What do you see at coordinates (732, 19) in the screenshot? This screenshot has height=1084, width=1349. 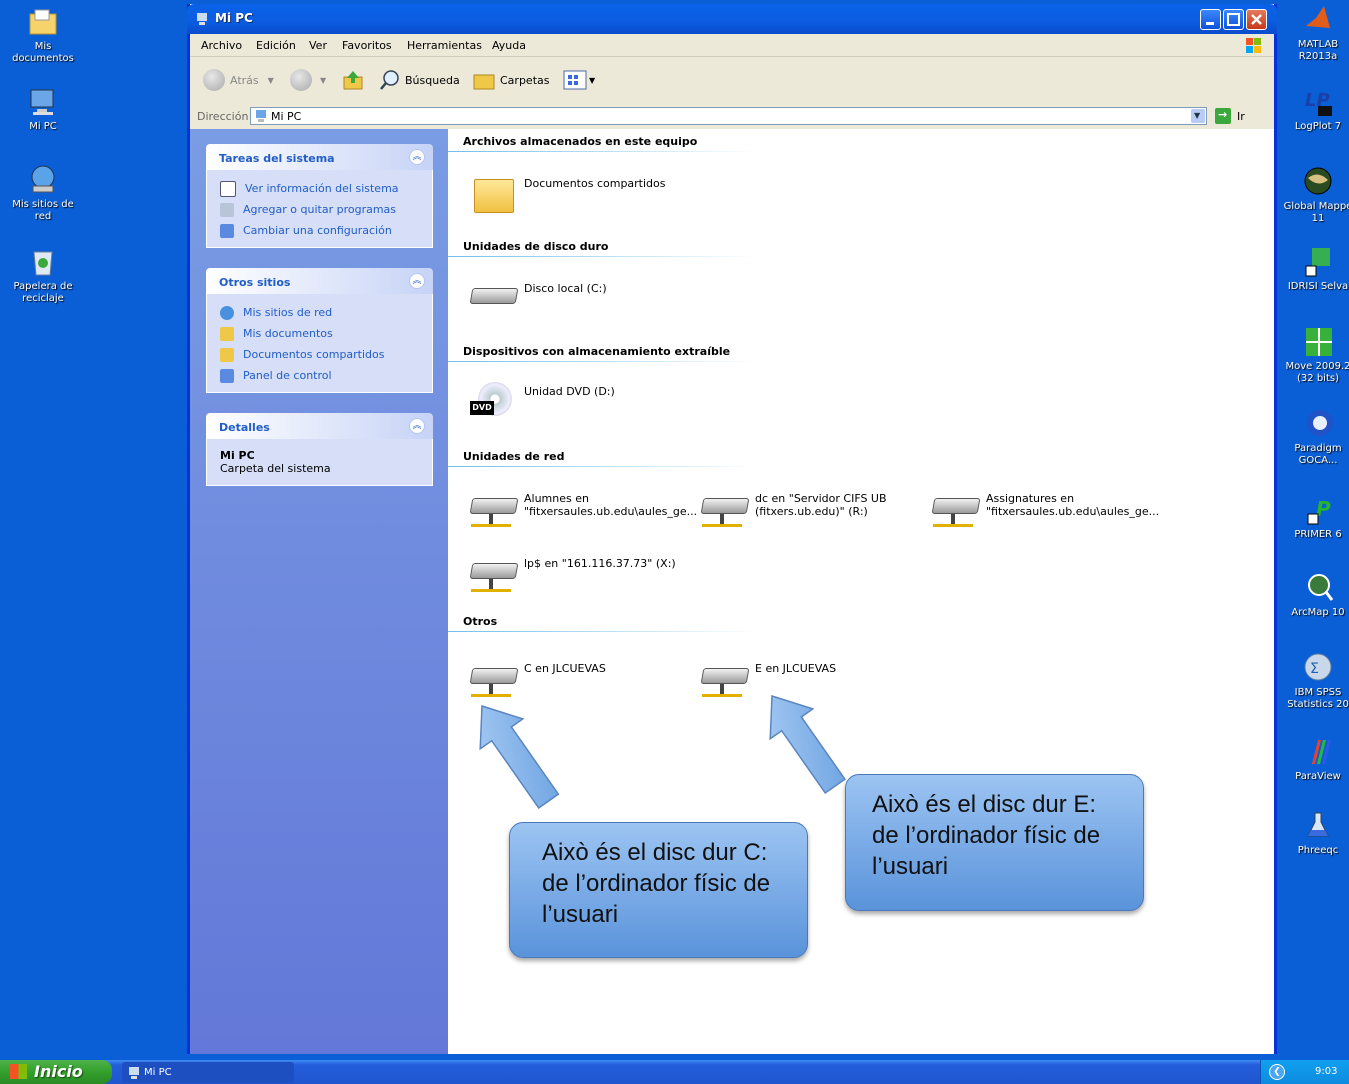 I see `title-bar: Mi PC` at bounding box center [732, 19].